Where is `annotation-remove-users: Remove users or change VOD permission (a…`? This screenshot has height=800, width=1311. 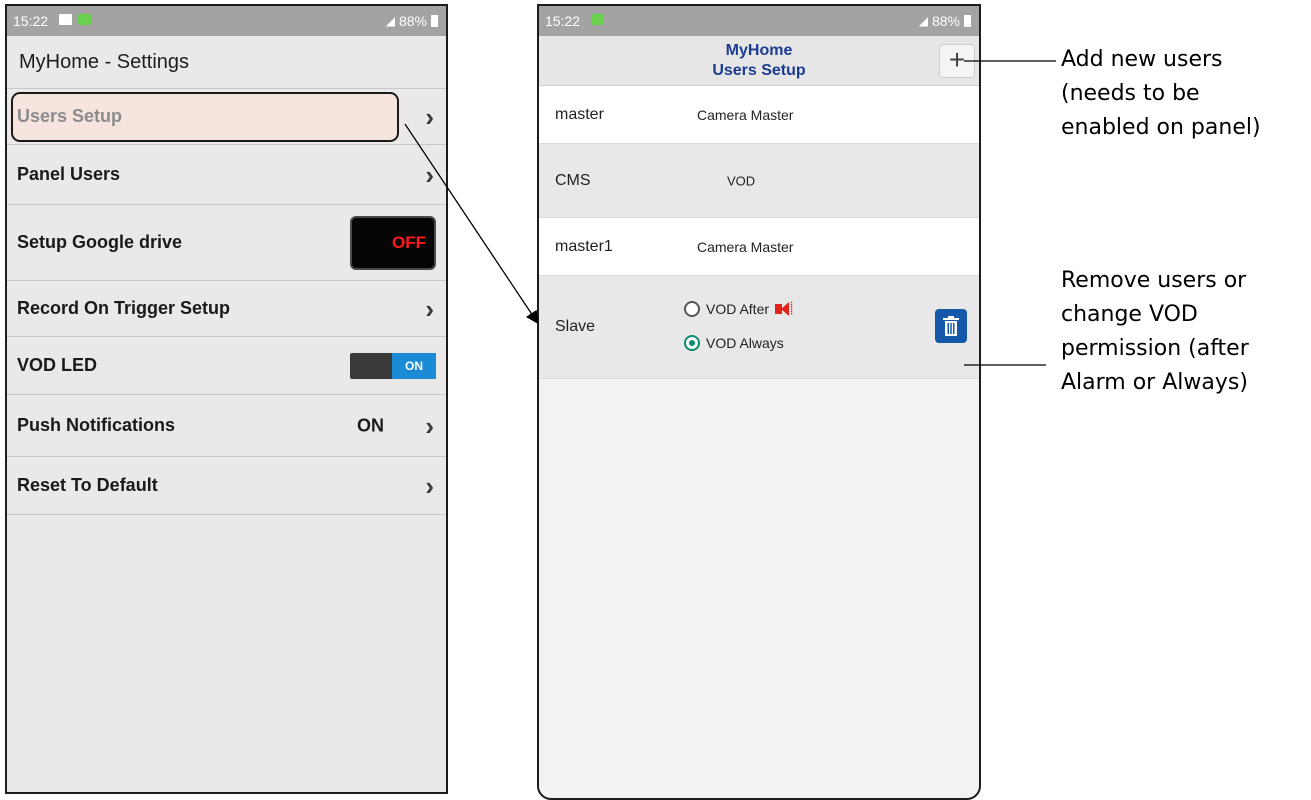 annotation-remove-users: Remove users or change VOD permission (a… is located at coordinates (1155, 332).